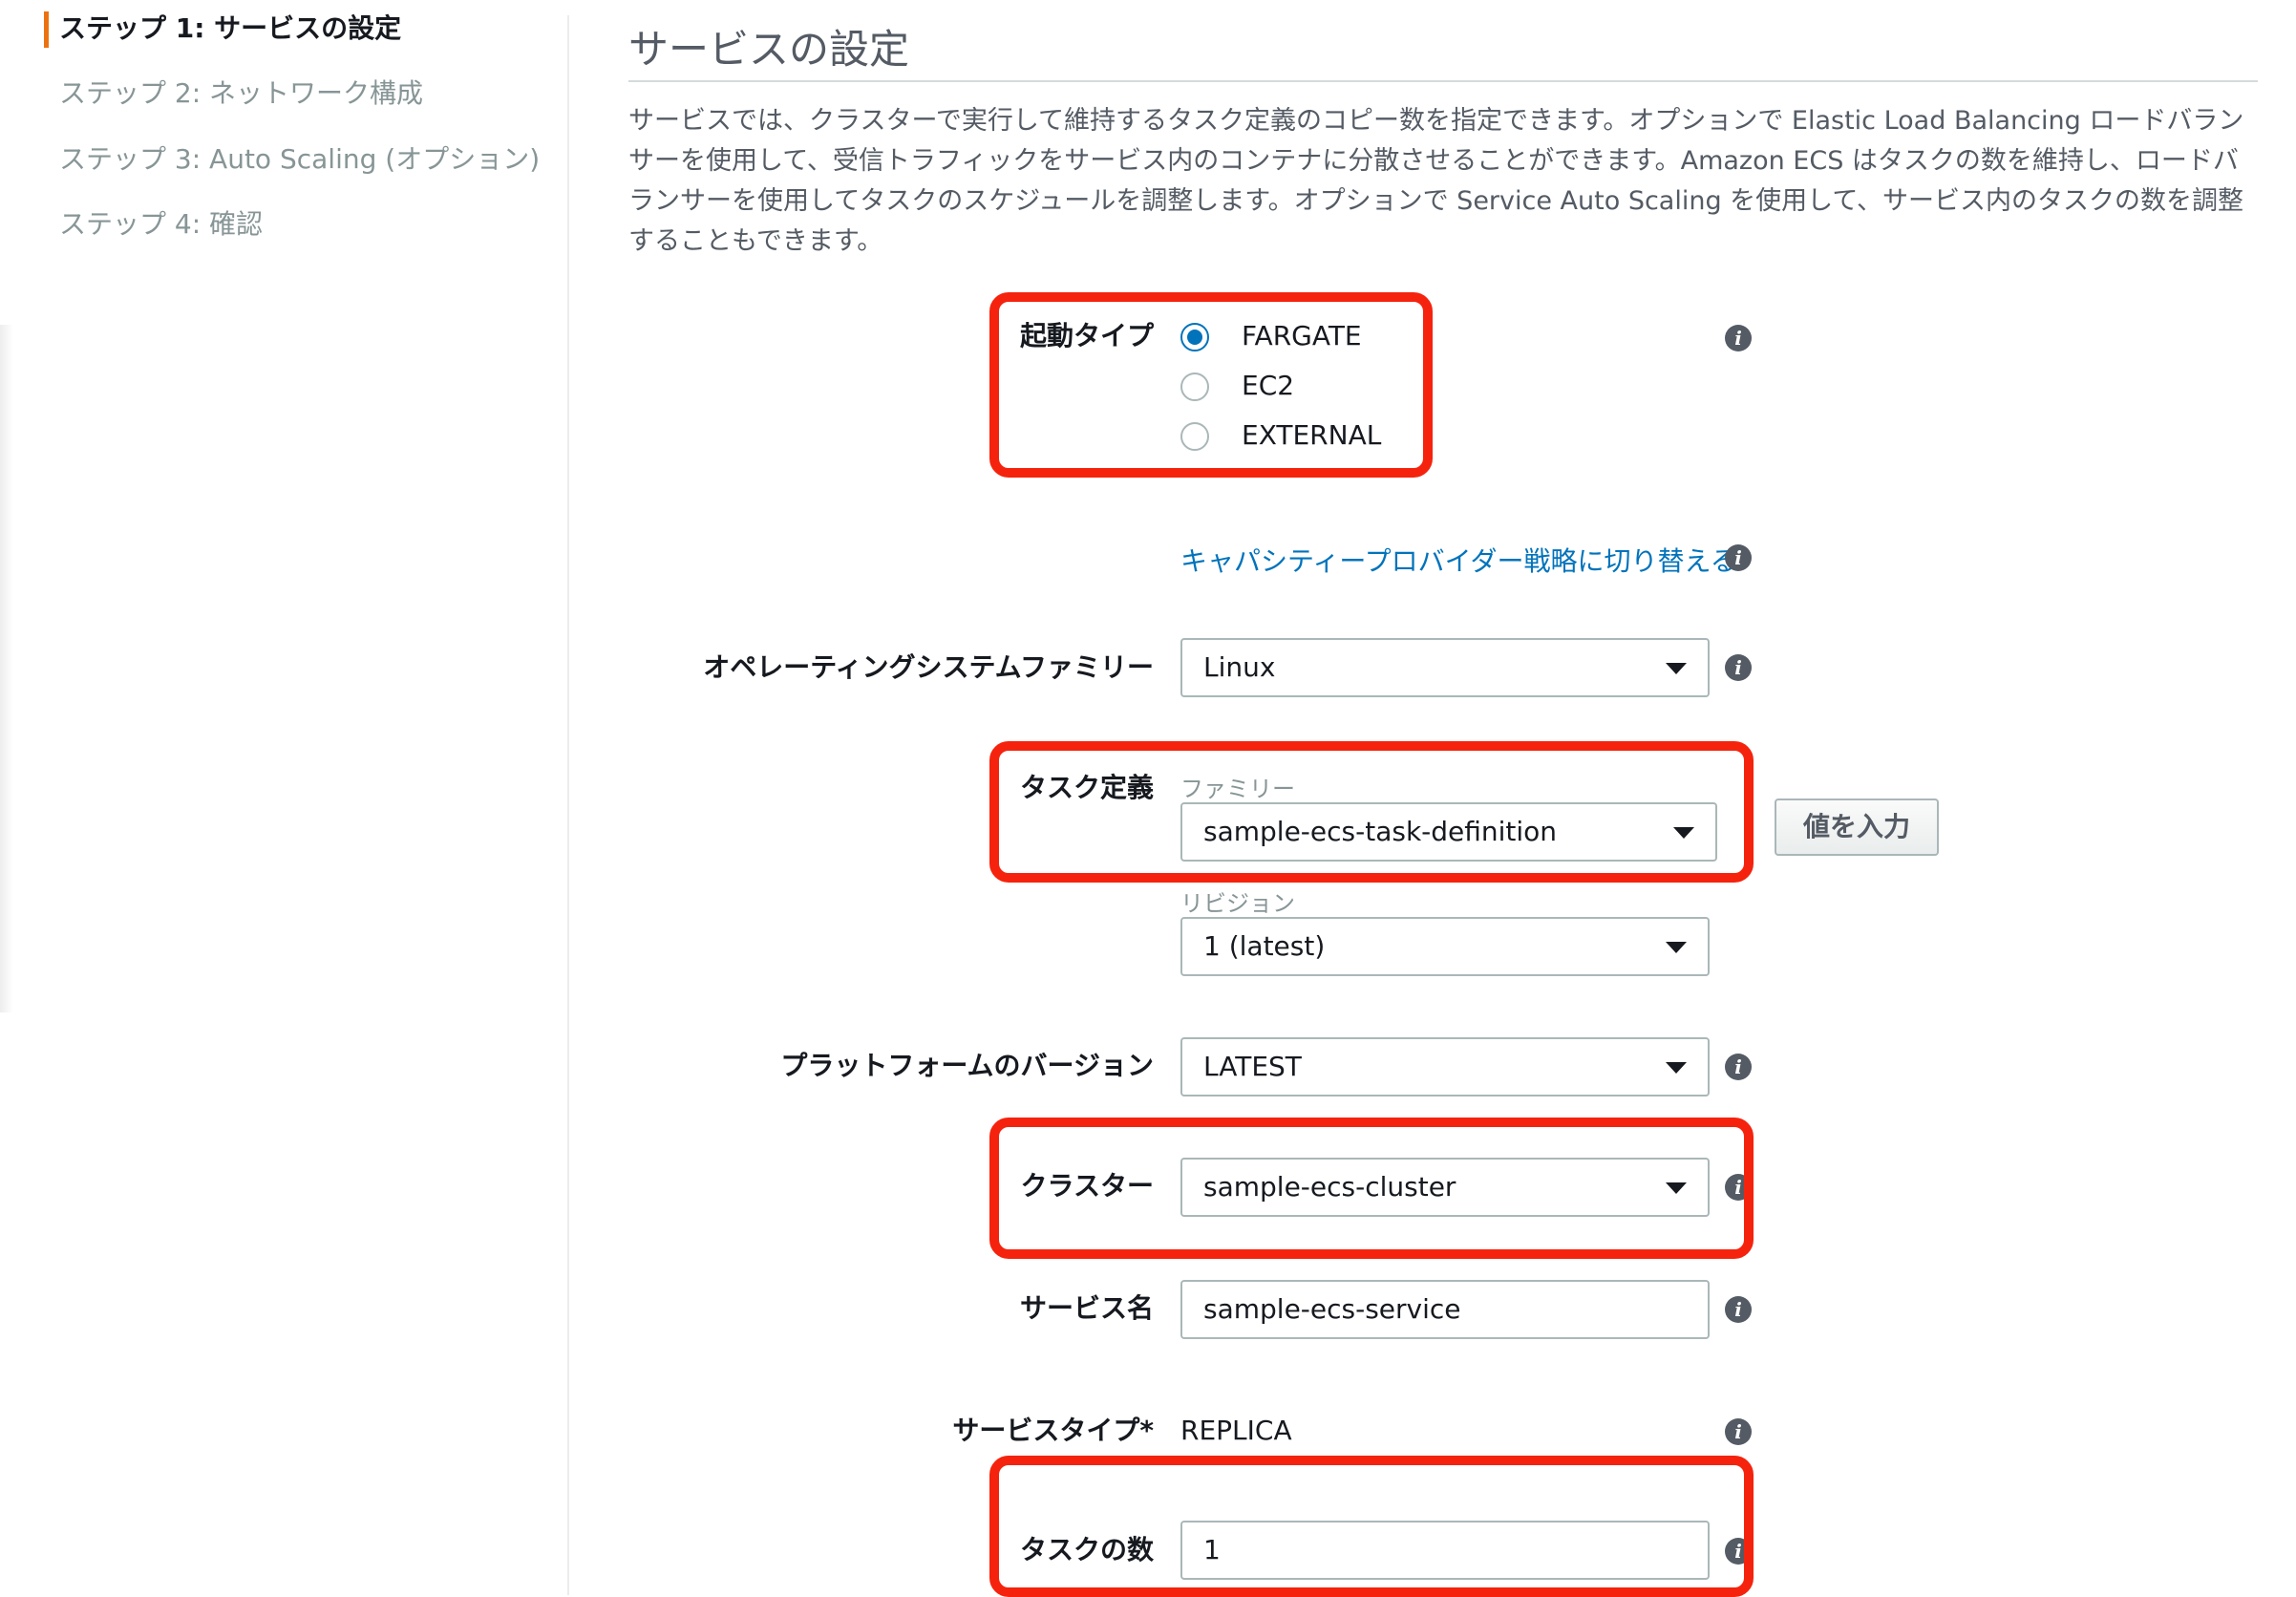  I want to click on task-family-value: sample-ecs-task-definition, so click(1380, 832).